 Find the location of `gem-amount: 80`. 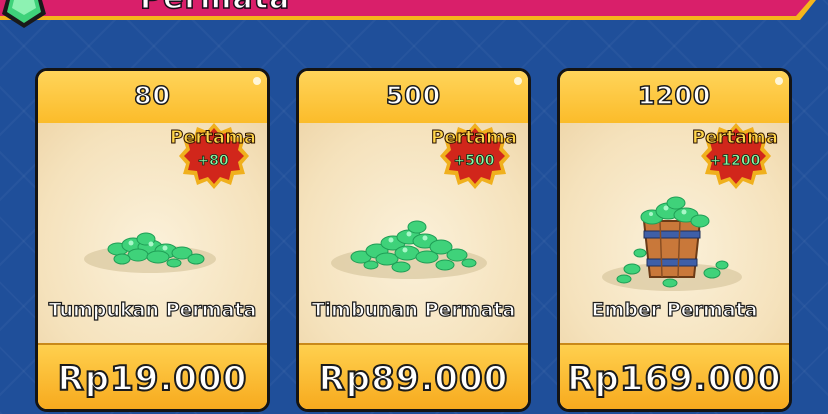

gem-amount: 80 is located at coordinates (152, 95).